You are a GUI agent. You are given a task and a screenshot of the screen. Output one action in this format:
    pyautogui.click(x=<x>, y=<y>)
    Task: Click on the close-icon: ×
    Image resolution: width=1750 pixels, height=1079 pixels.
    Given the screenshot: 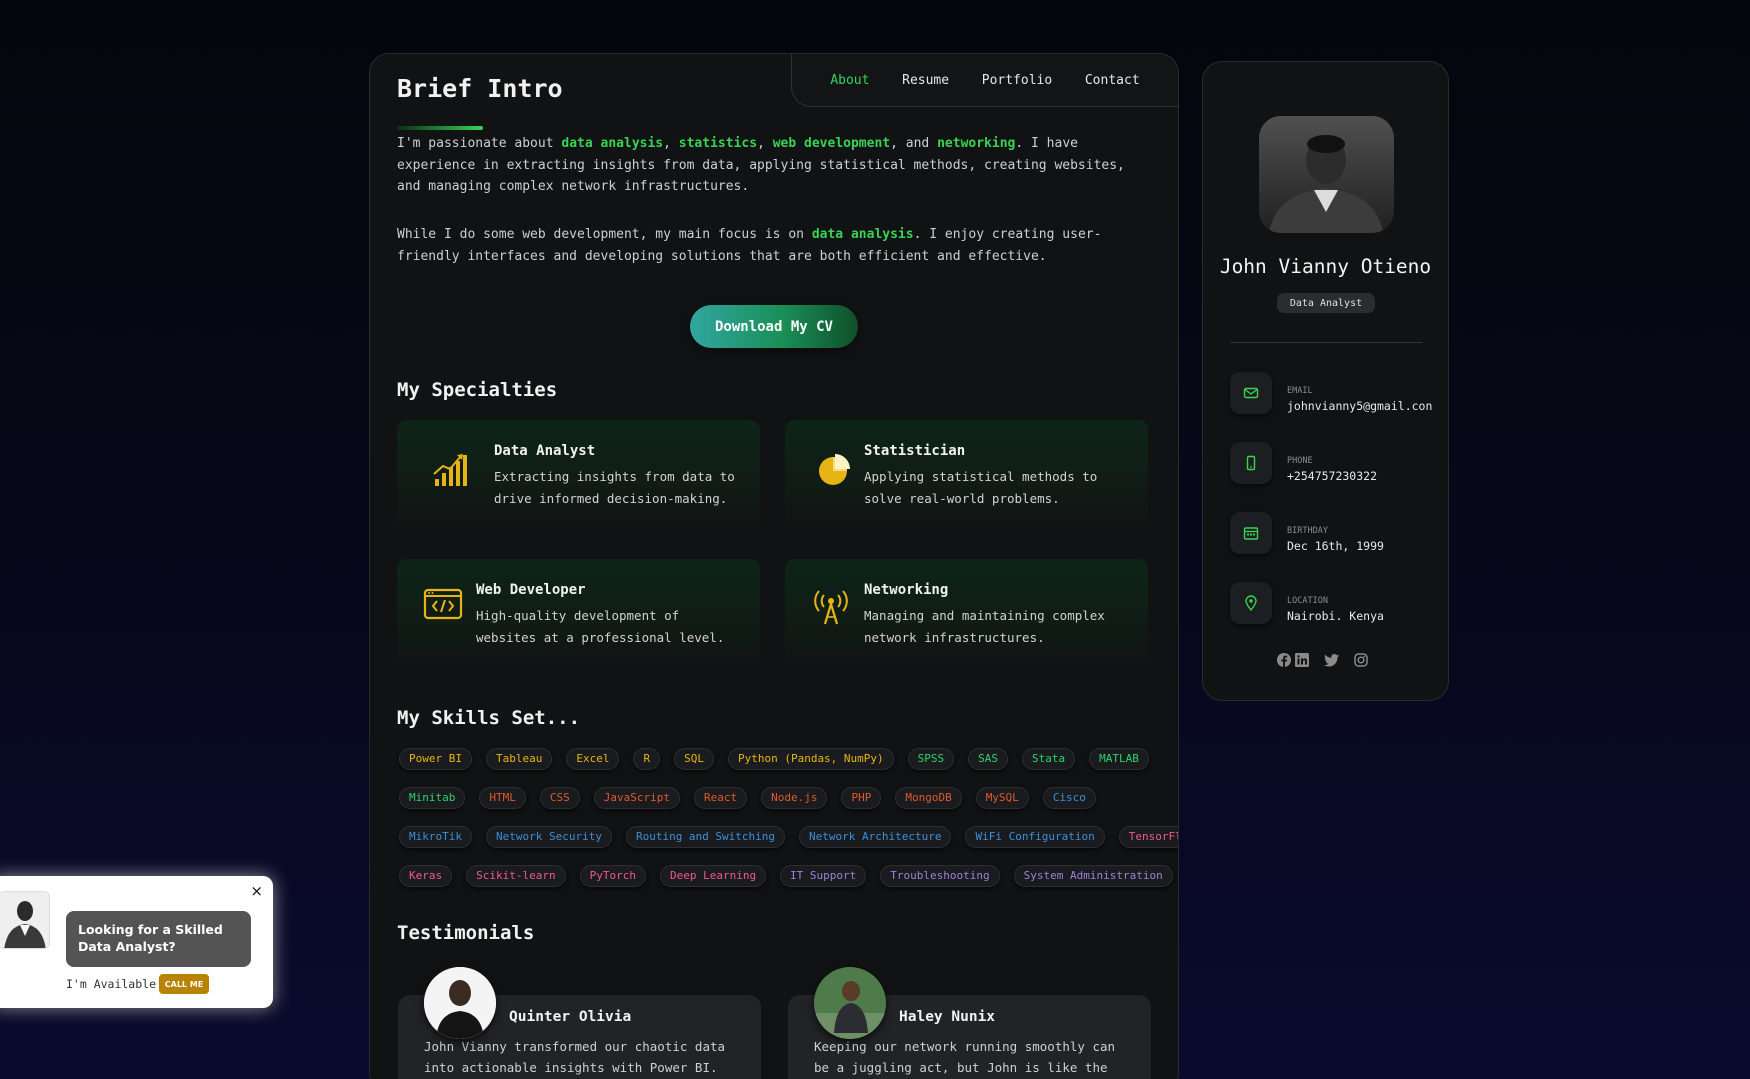 What is the action you would take?
    pyautogui.click(x=256, y=891)
    